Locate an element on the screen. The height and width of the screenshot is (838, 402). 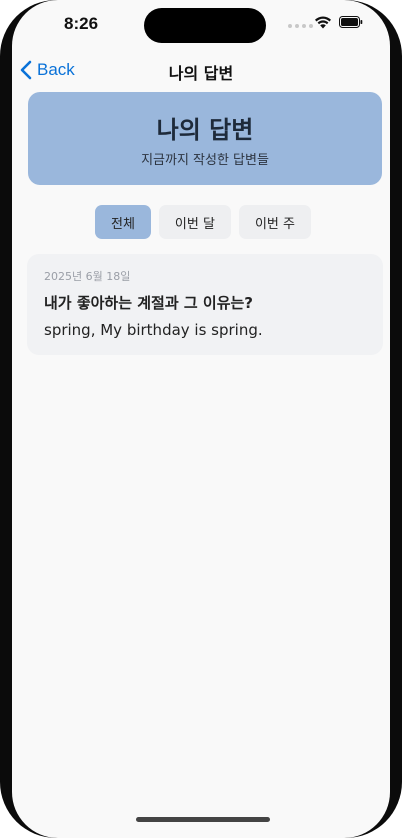
status-time: 8:26 is located at coordinates (81, 23).